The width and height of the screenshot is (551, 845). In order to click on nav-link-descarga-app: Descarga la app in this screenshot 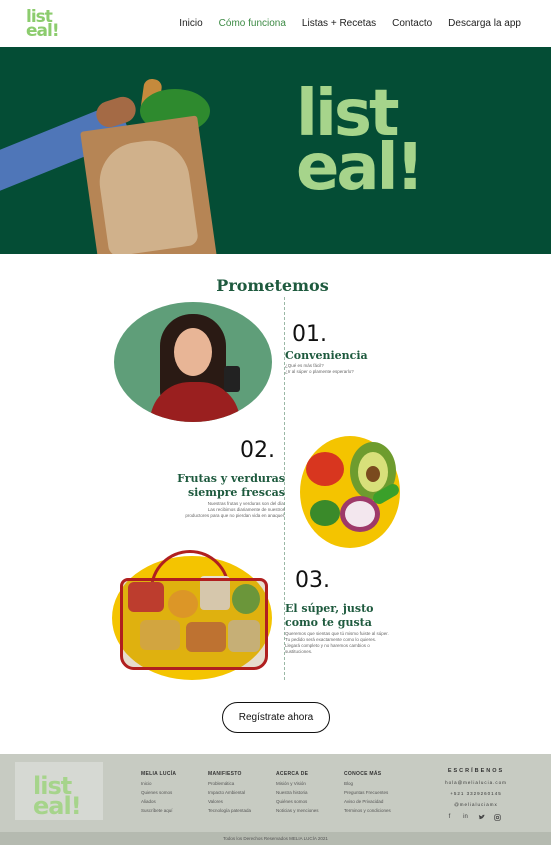, I will do `click(484, 23)`.